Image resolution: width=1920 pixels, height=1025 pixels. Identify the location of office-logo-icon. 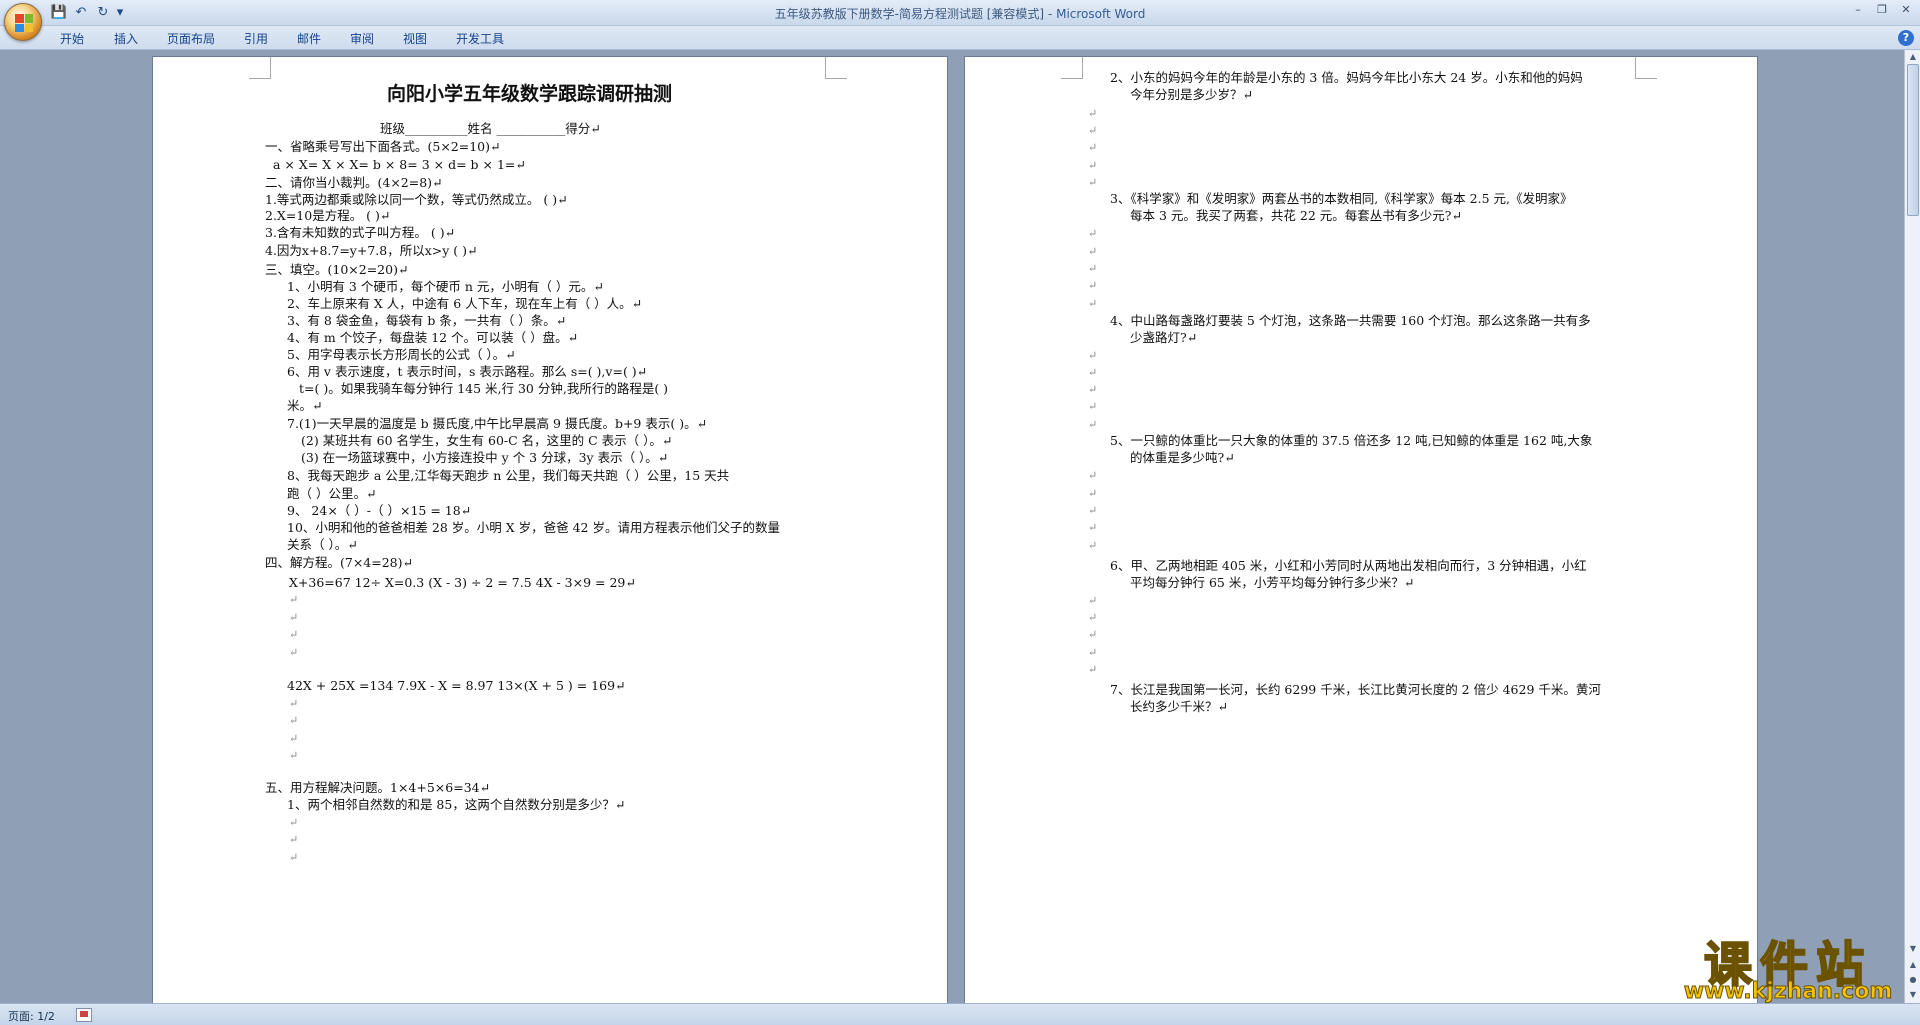
(24, 23).